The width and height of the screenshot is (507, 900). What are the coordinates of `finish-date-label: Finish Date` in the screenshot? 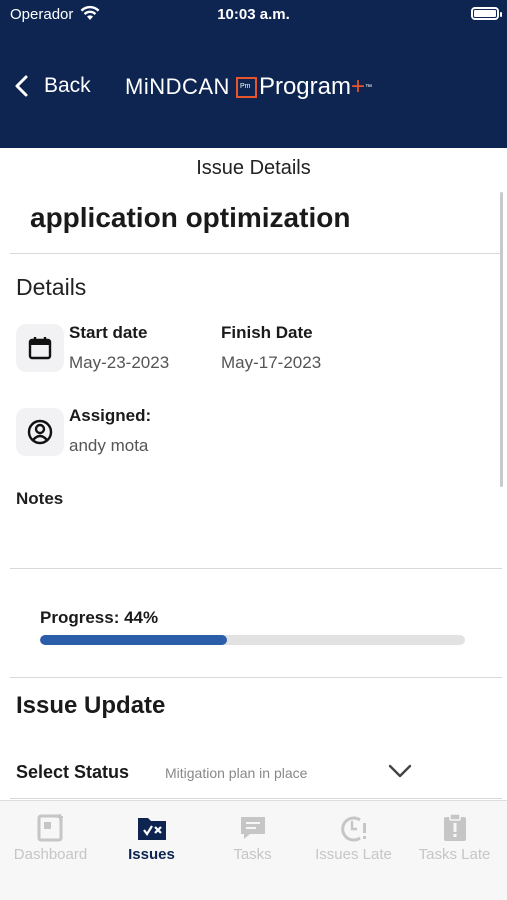 It's located at (267, 332).